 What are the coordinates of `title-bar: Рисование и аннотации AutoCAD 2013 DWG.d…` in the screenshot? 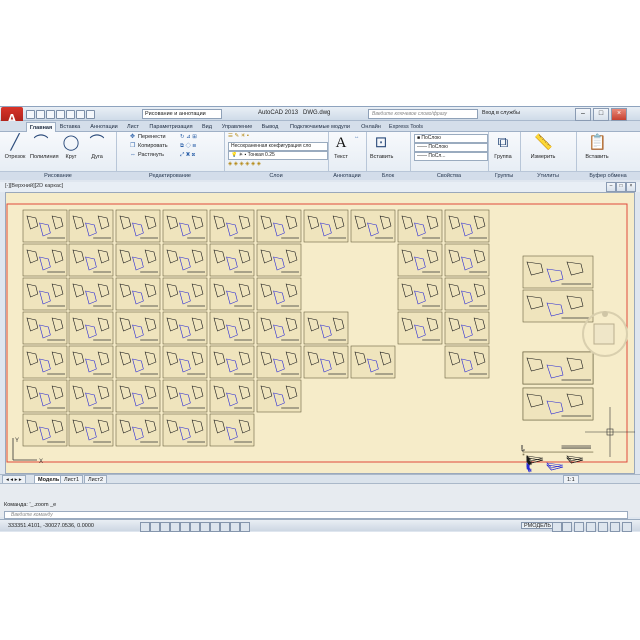 It's located at (320, 114).